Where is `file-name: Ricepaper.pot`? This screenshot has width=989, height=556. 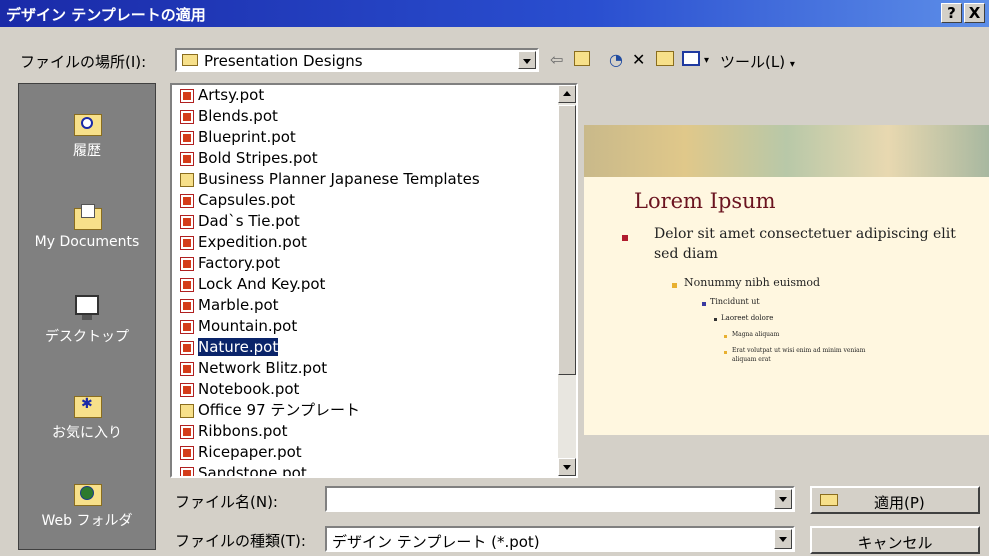
file-name: Ricepaper.pot is located at coordinates (250, 452).